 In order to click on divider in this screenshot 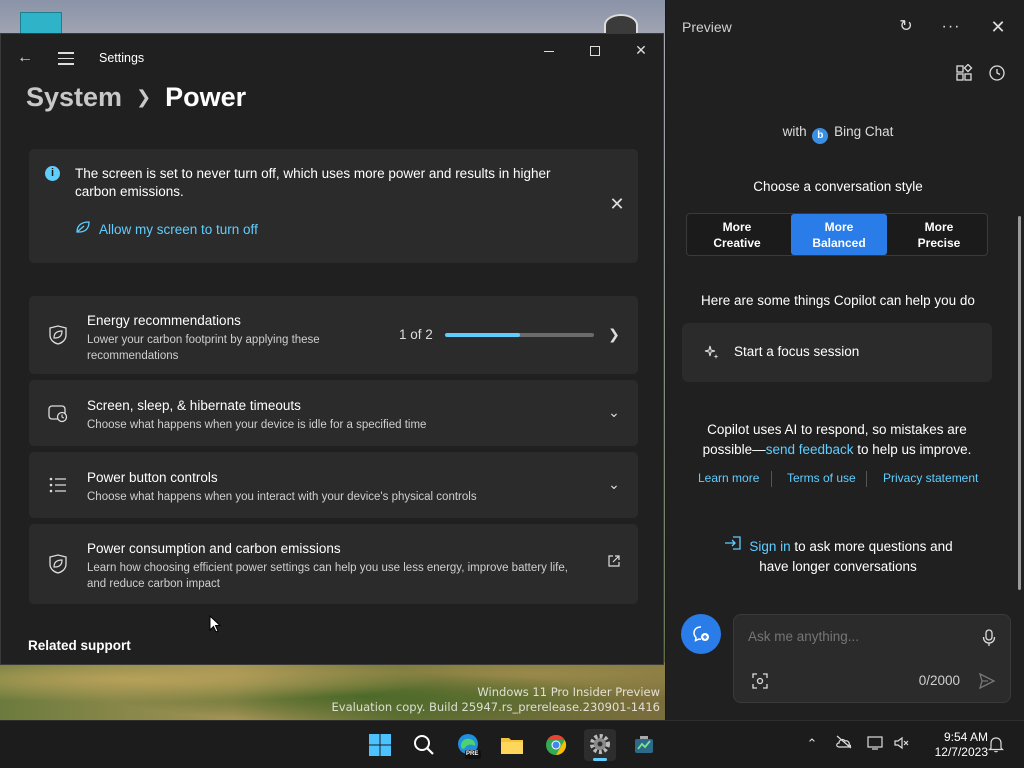, I will do `click(866, 479)`.